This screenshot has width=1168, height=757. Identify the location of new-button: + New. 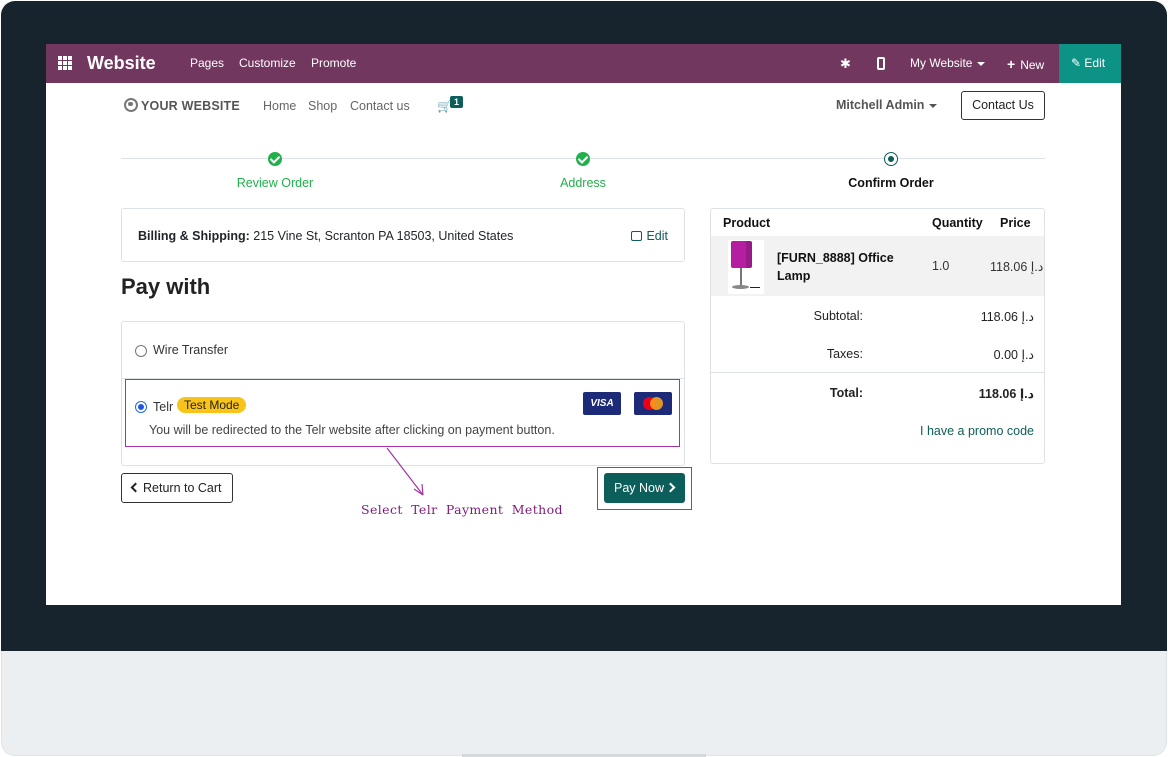
(1025, 64).